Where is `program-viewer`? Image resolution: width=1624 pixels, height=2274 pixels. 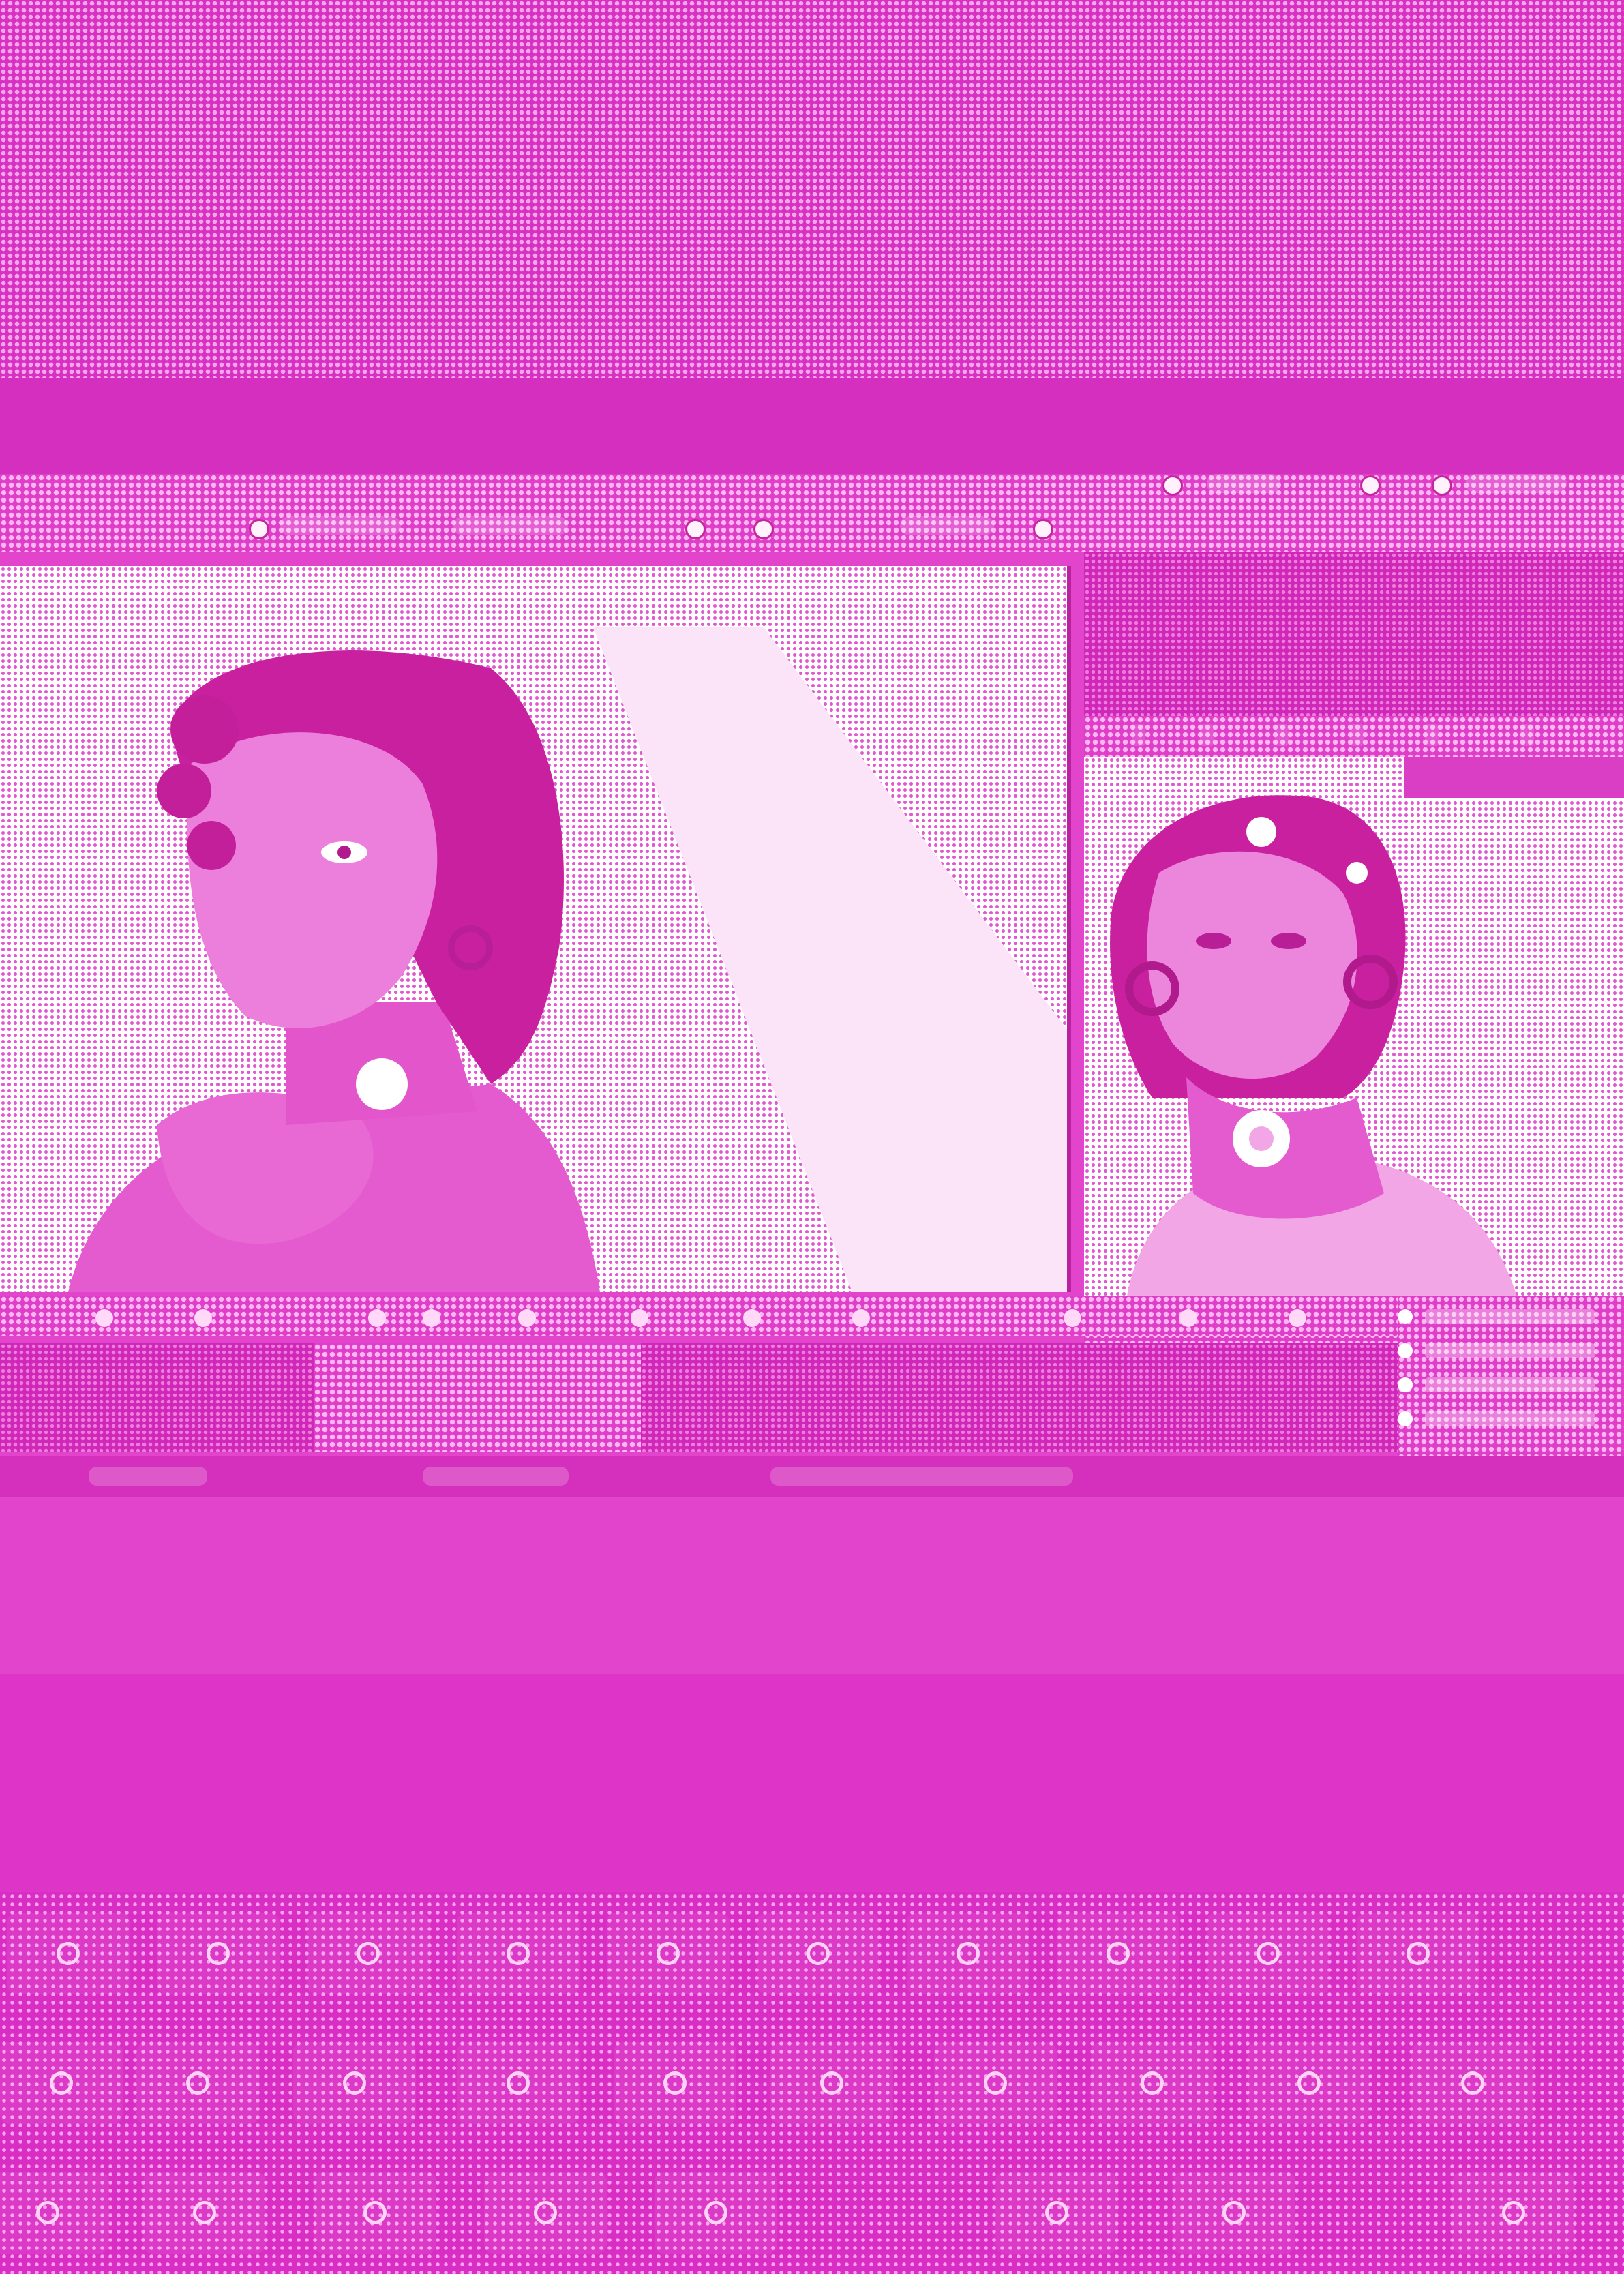 program-viewer is located at coordinates (1354, 1033).